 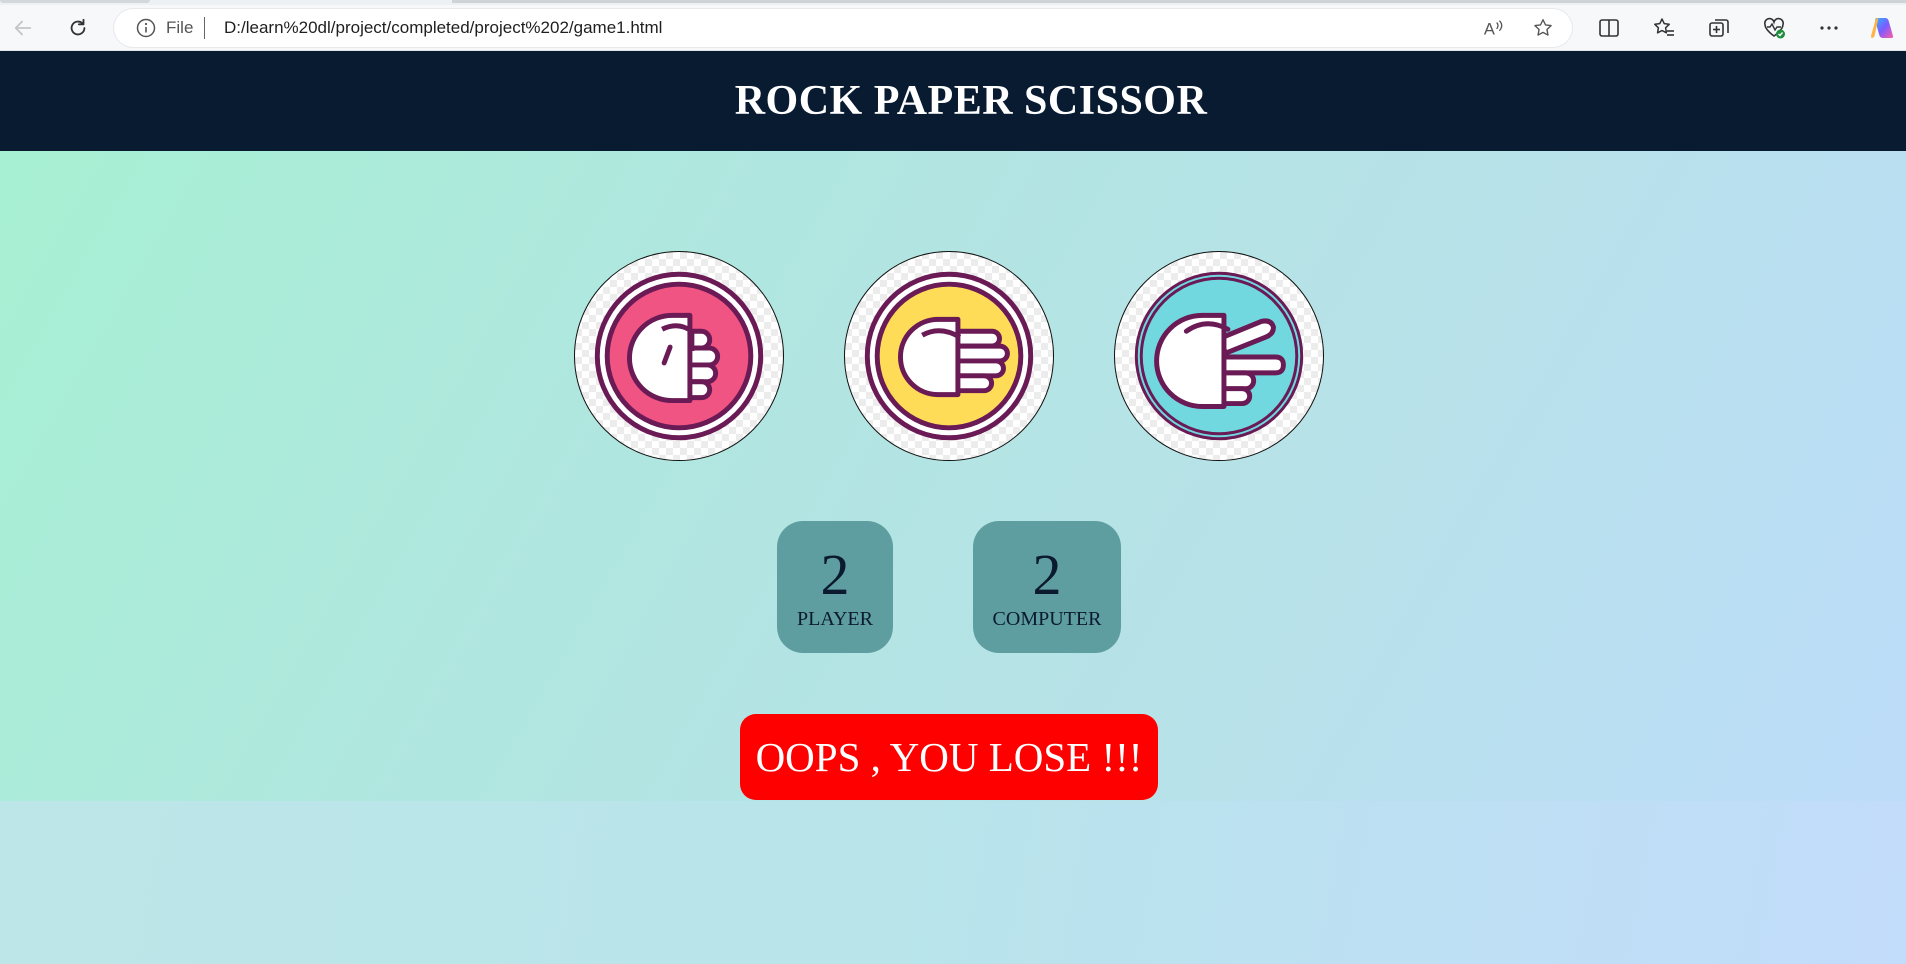 I want to click on paper-choice, so click(x=949, y=356).